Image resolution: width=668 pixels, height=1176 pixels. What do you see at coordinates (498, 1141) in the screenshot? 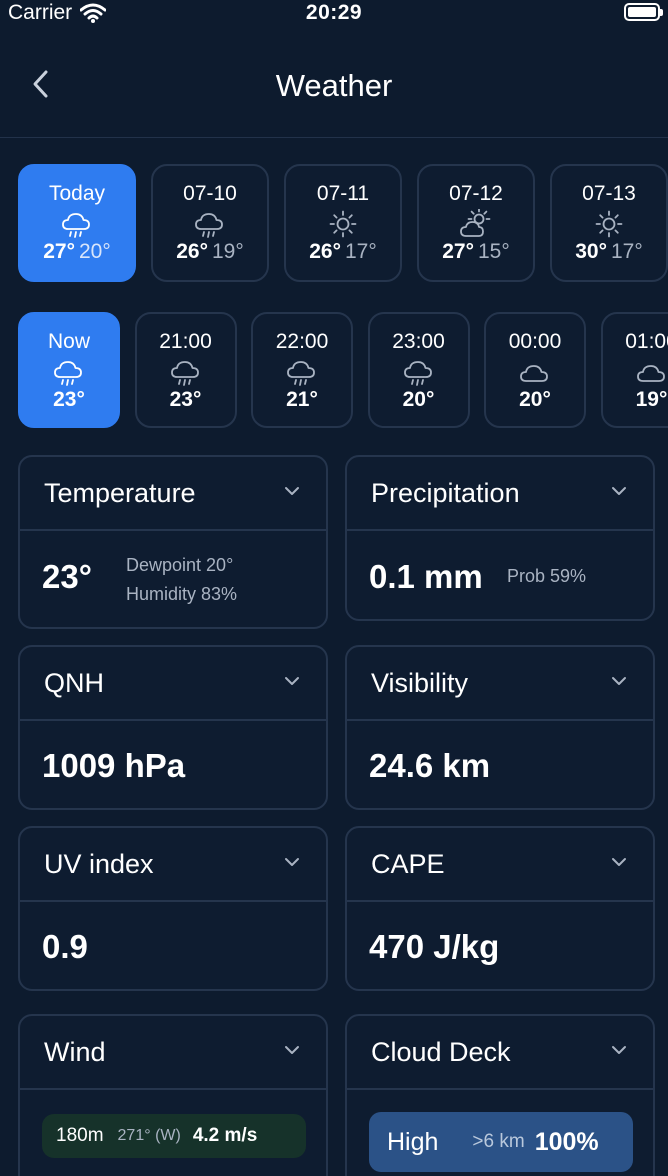
I see `cloud-altitude: >6 km` at bounding box center [498, 1141].